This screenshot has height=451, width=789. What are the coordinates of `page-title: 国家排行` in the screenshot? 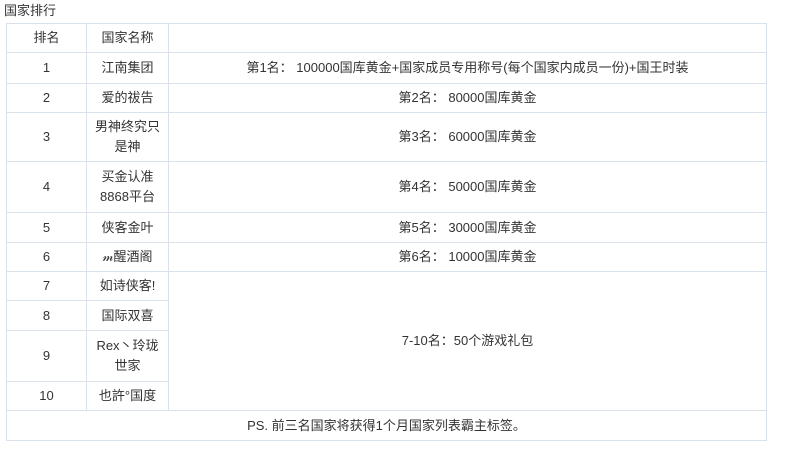 It's located at (30, 10).